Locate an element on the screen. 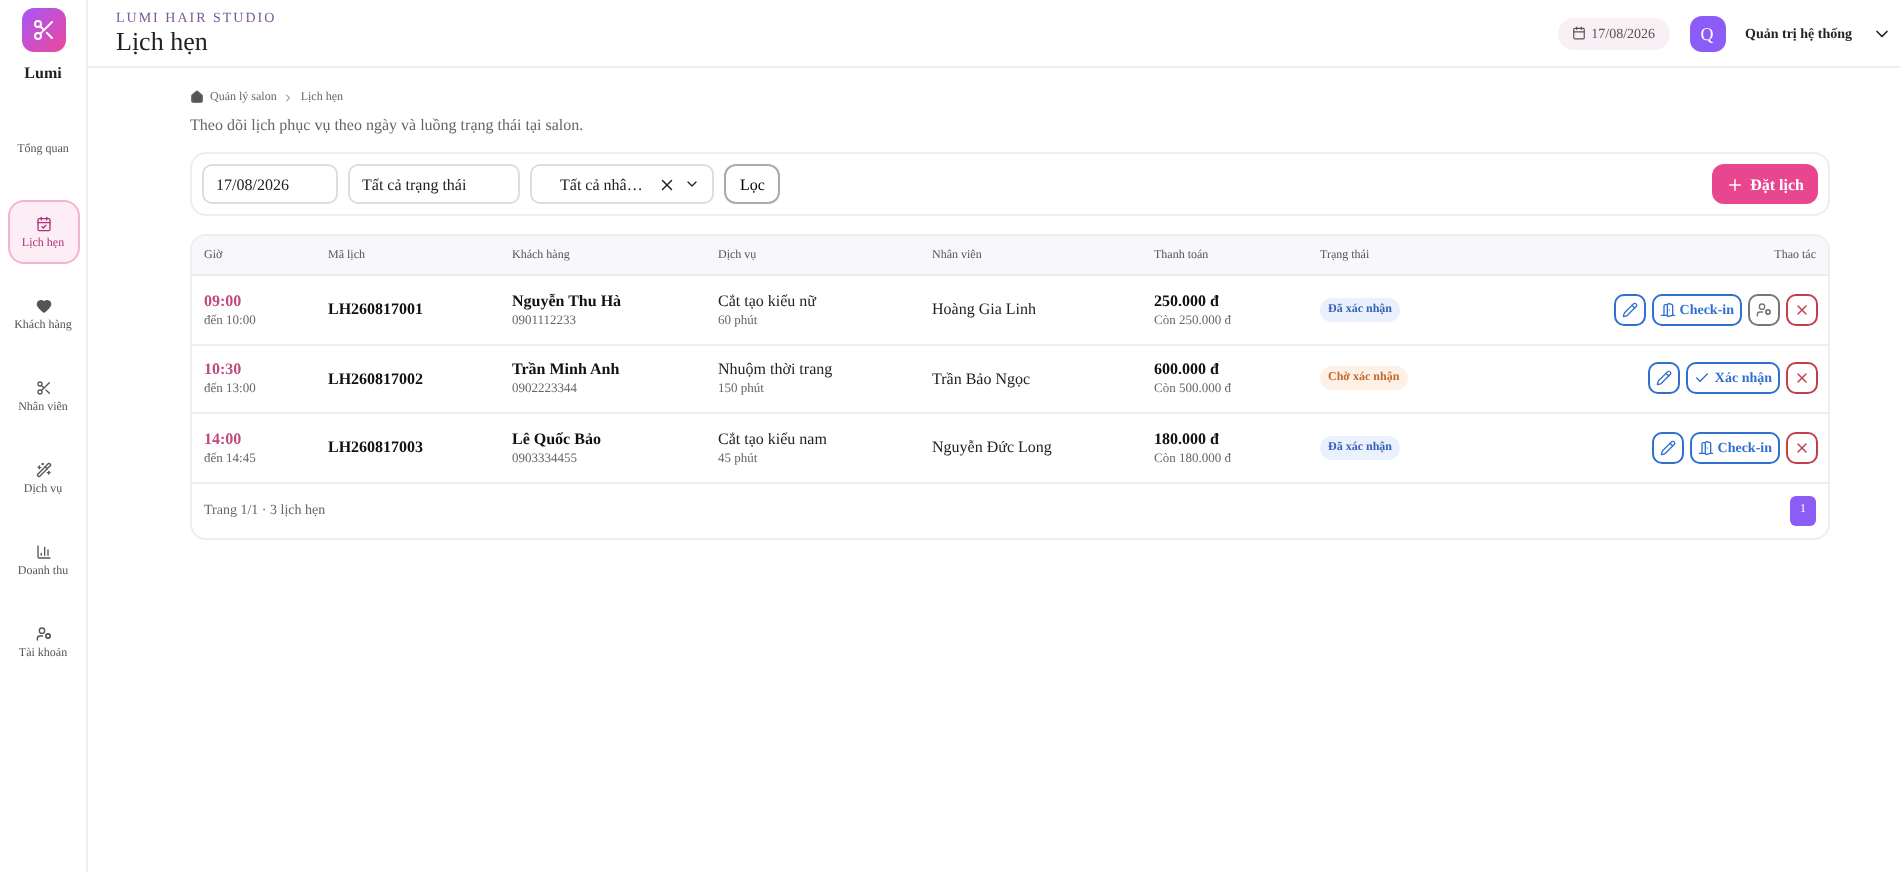 Image resolution: width=1900 pixels, height=872 pixels. add-appointment-button: Đặt lịch is located at coordinates (1765, 184).